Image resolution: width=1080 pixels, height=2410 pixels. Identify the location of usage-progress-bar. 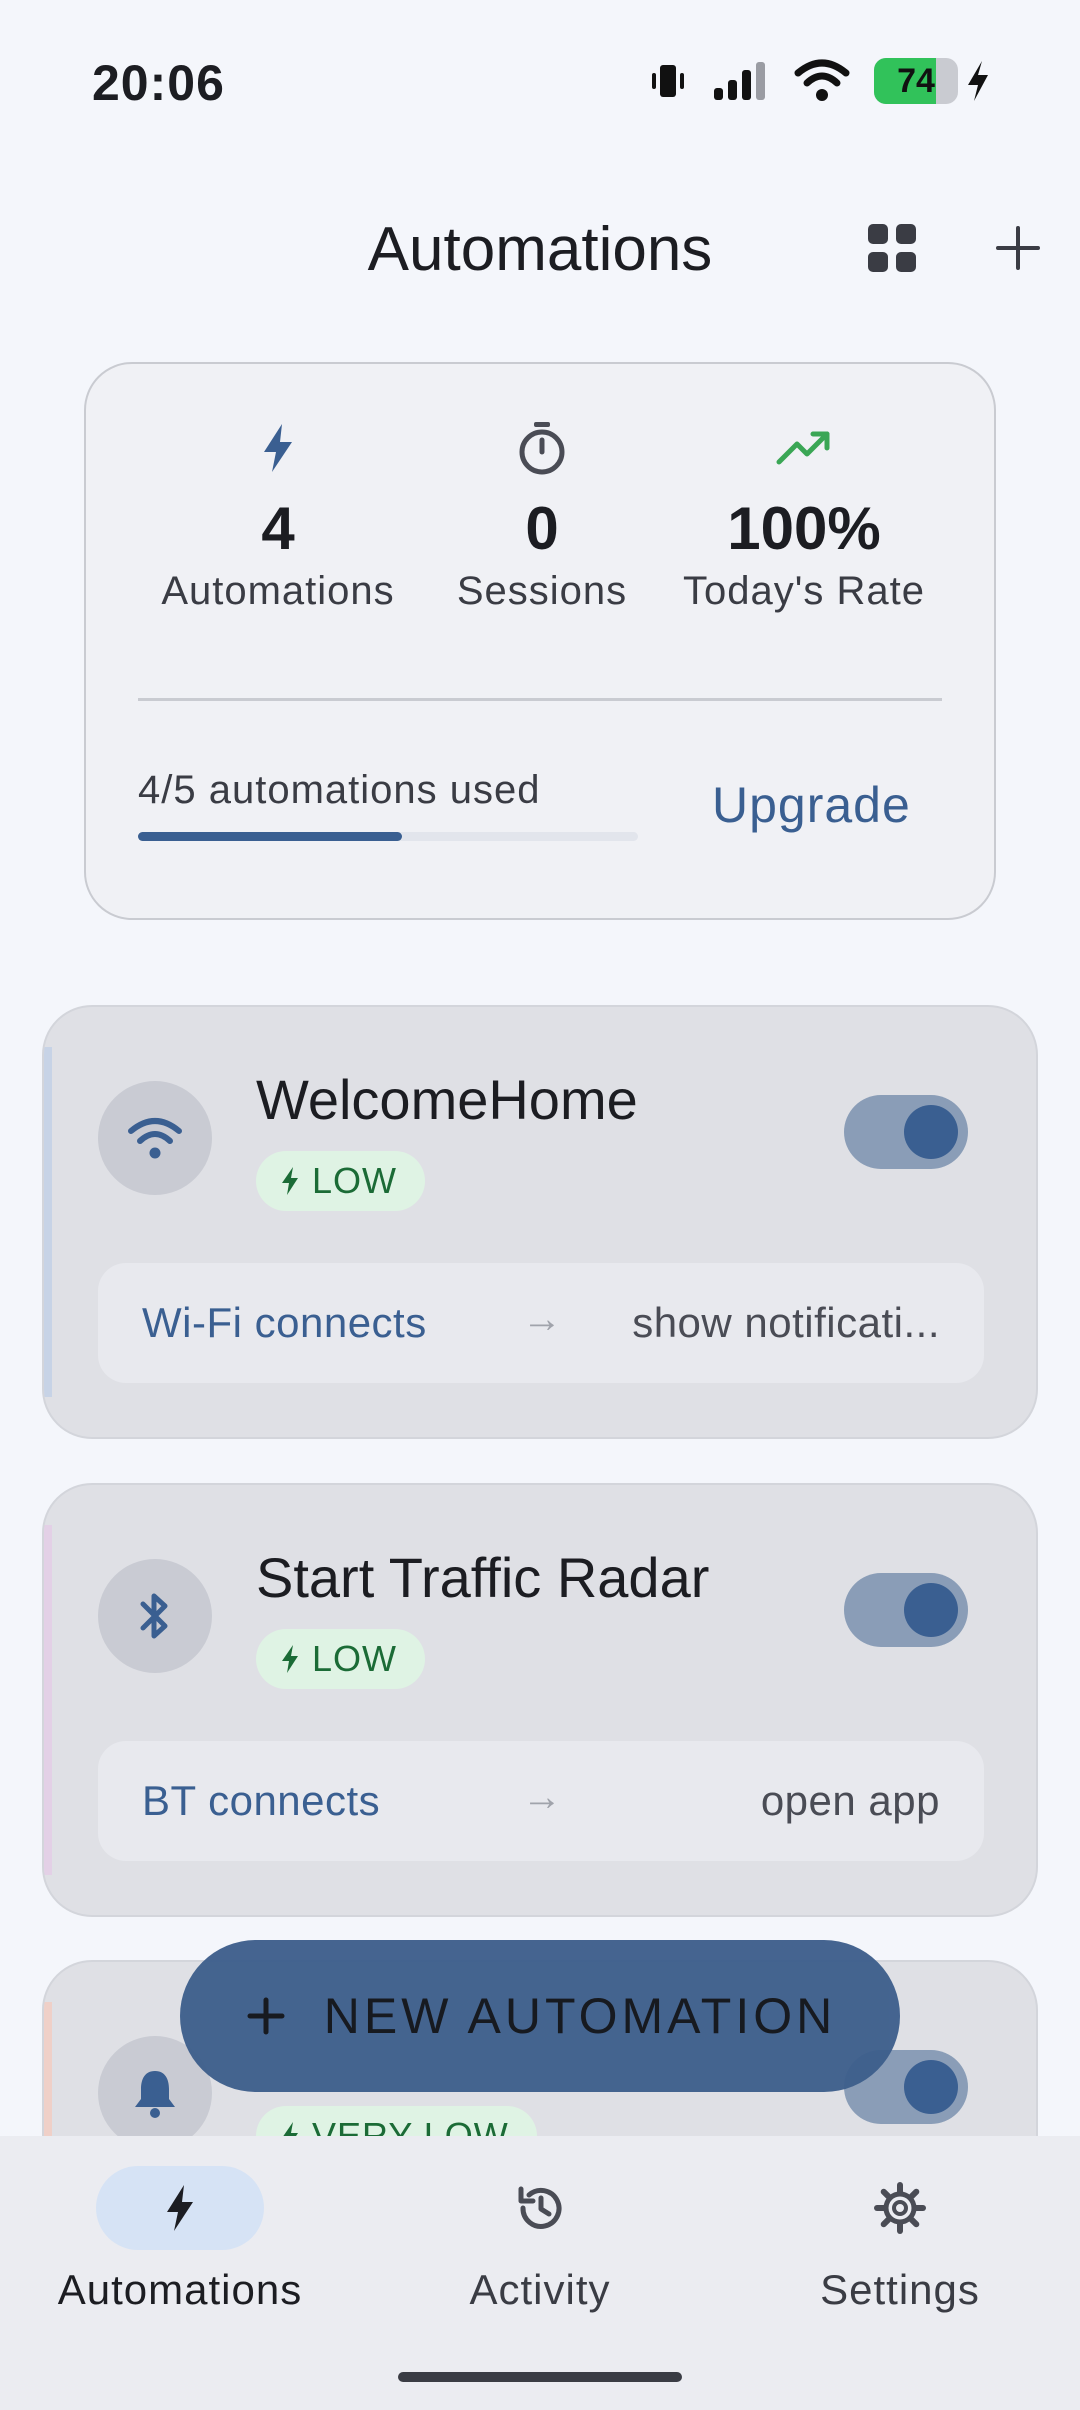
(388, 836).